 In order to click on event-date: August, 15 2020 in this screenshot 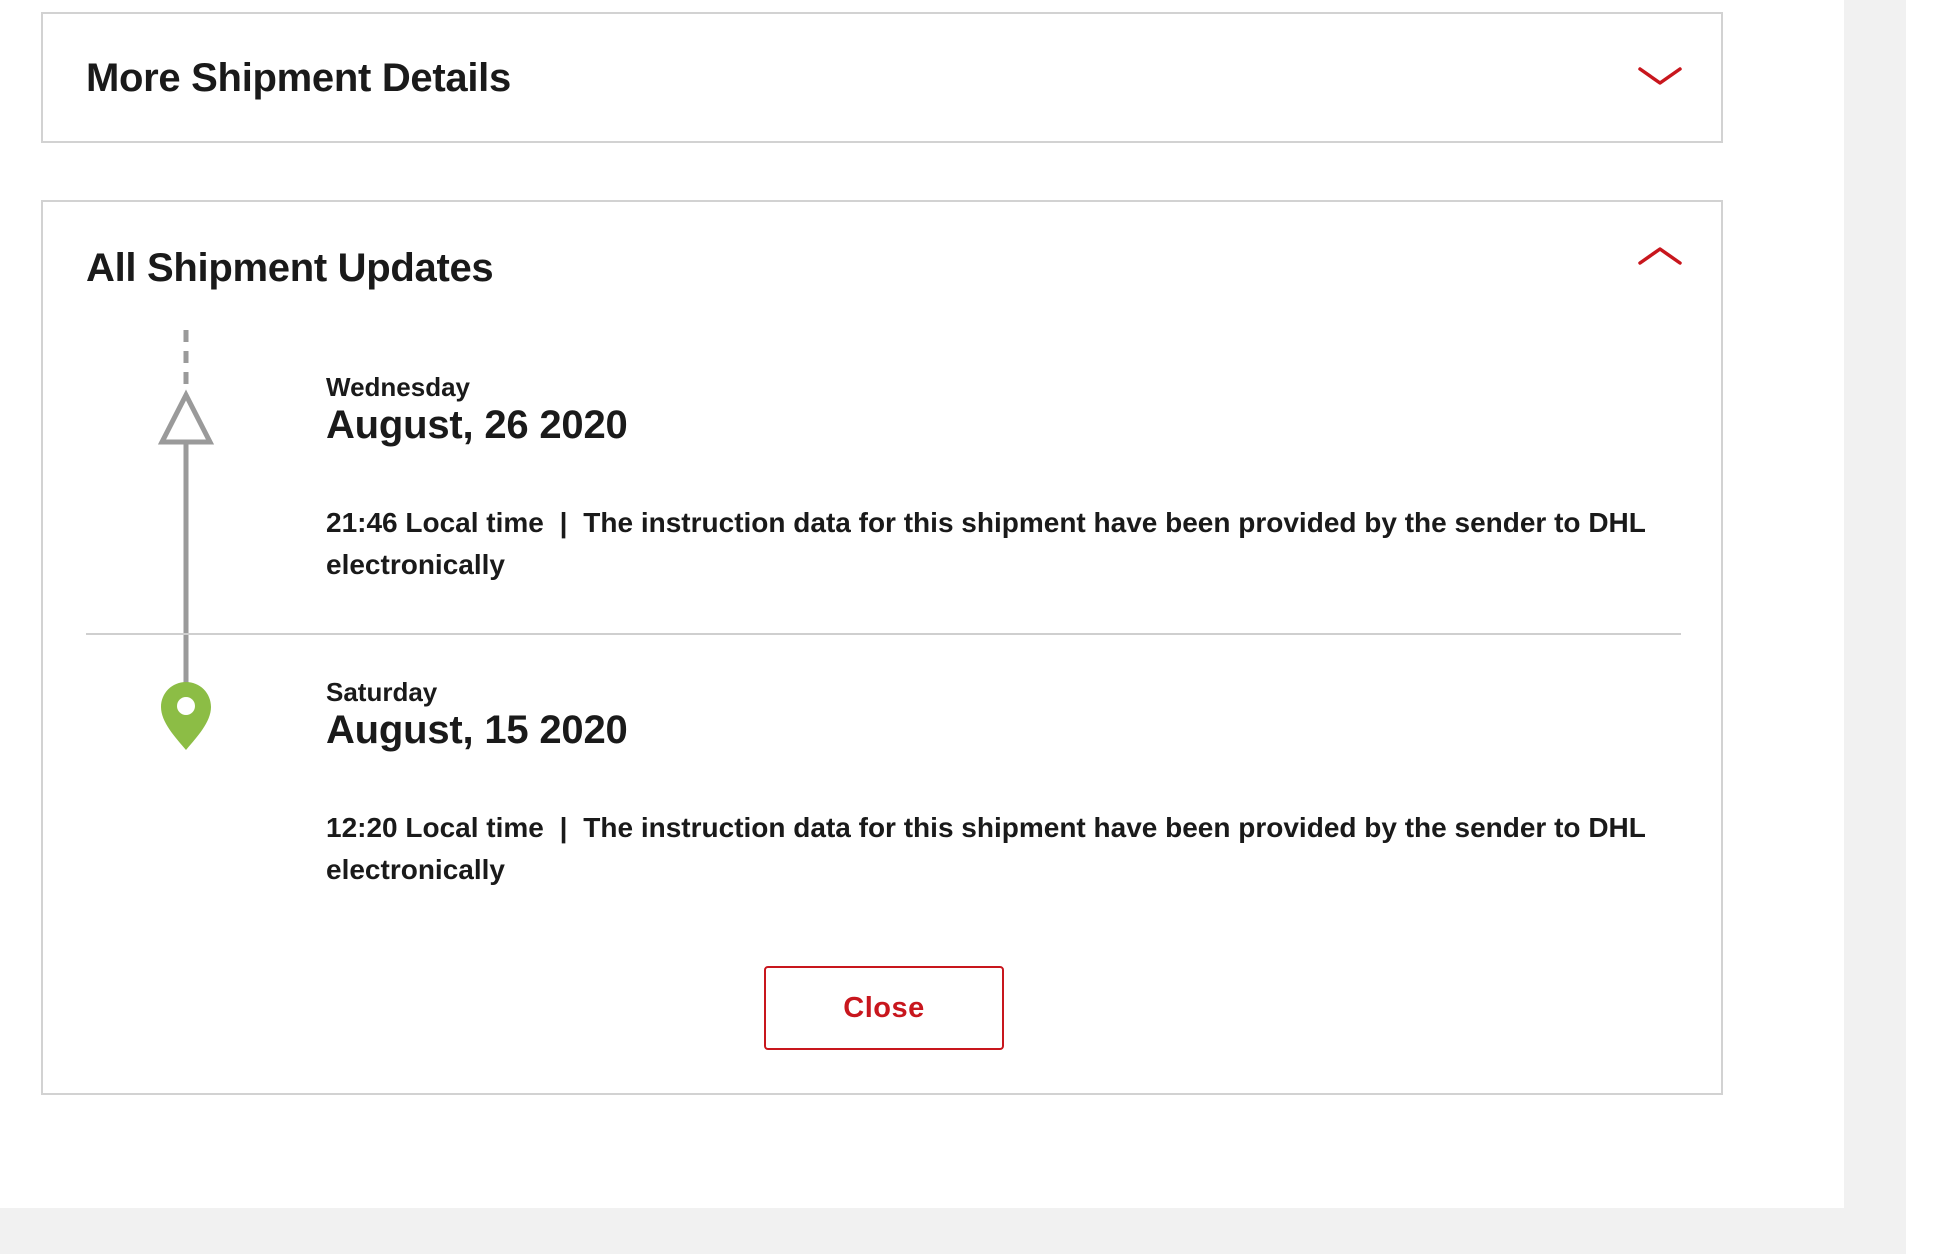, I will do `click(477, 730)`.